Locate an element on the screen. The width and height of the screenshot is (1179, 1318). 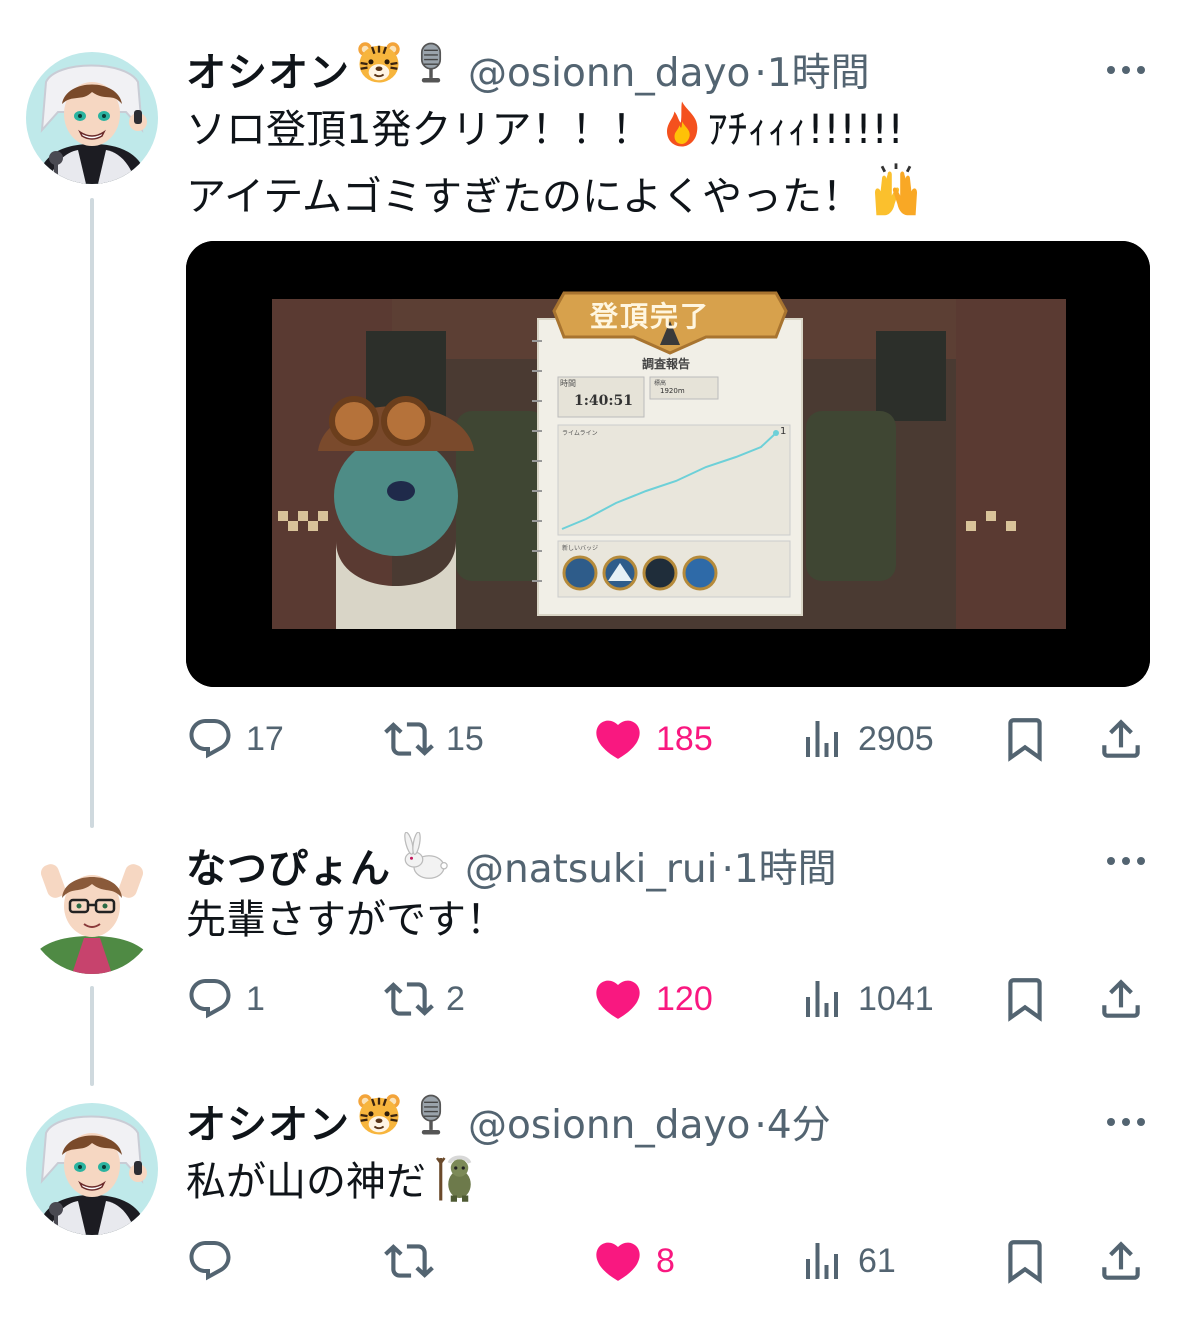
display-name: なつぴょん is located at coordinates (288, 865).